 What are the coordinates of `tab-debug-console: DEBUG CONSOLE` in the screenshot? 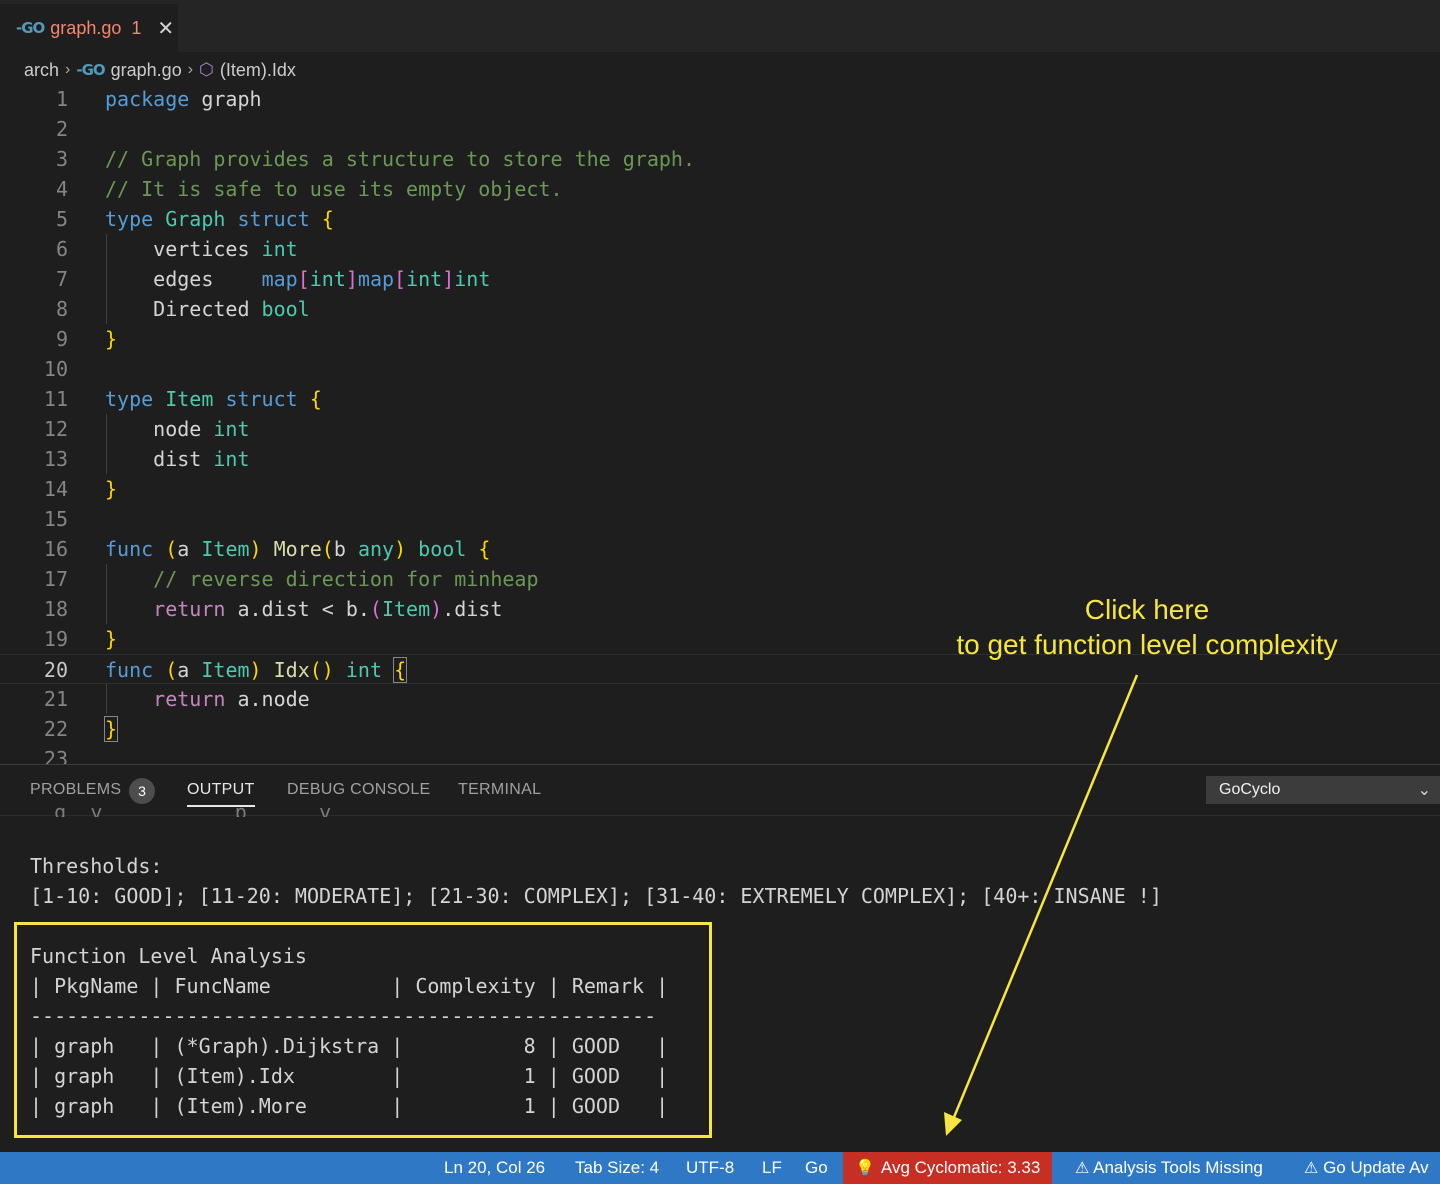 It's located at (359, 790).